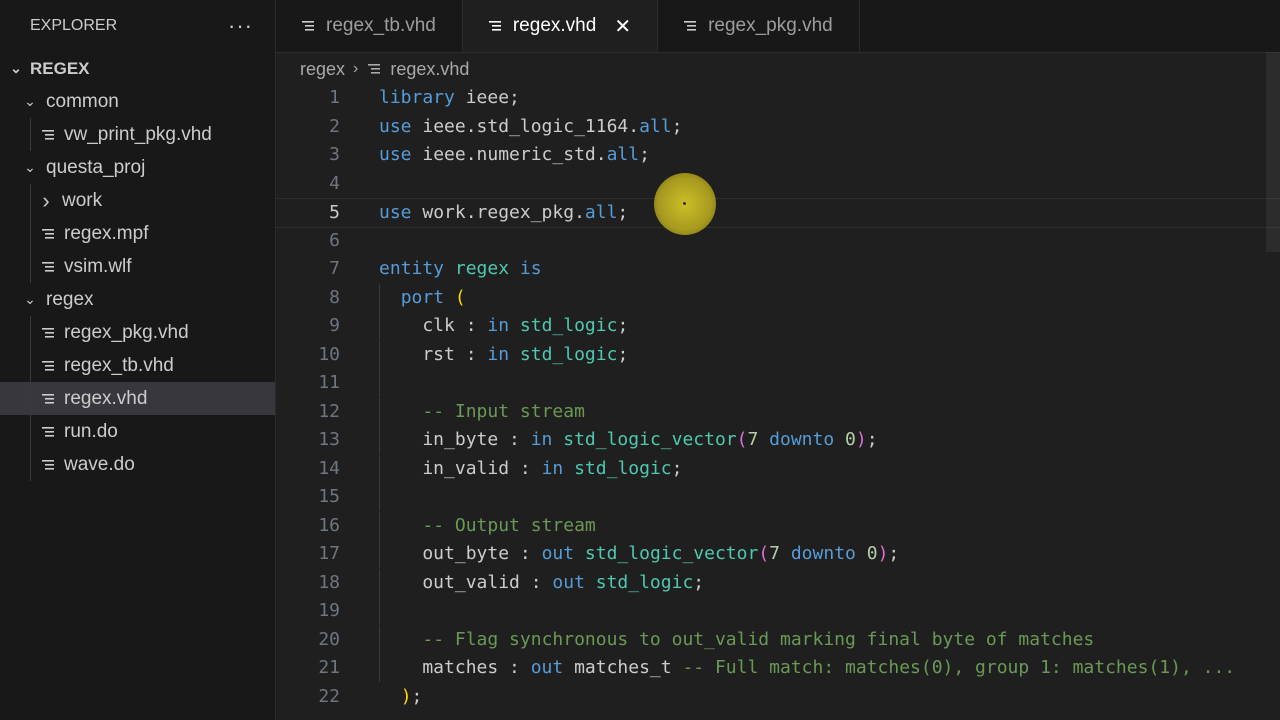 The height and width of the screenshot is (720, 1280). What do you see at coordinates (137, 332) in the screenshot?
I see `file-item-regex-pkg-vhd: regex_pkg.vhd` at bounding box center [137, 332].